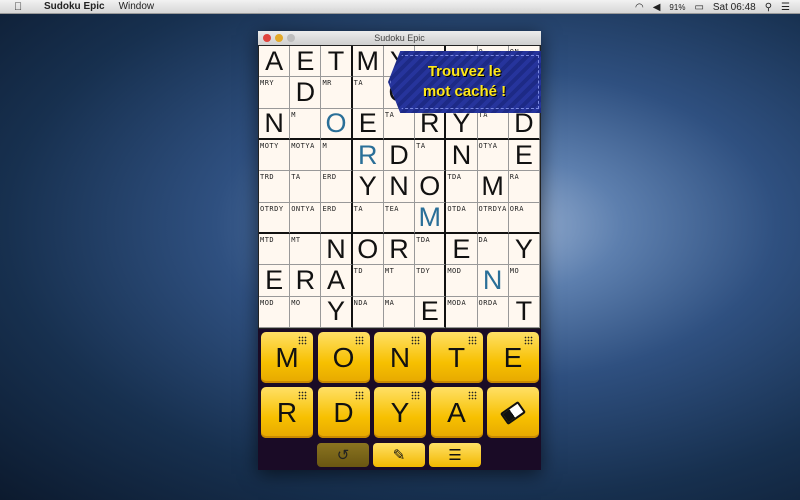 This screenshot has height=500, width=800. I want to click on clock: Sat 06:48, so click(734, 7).